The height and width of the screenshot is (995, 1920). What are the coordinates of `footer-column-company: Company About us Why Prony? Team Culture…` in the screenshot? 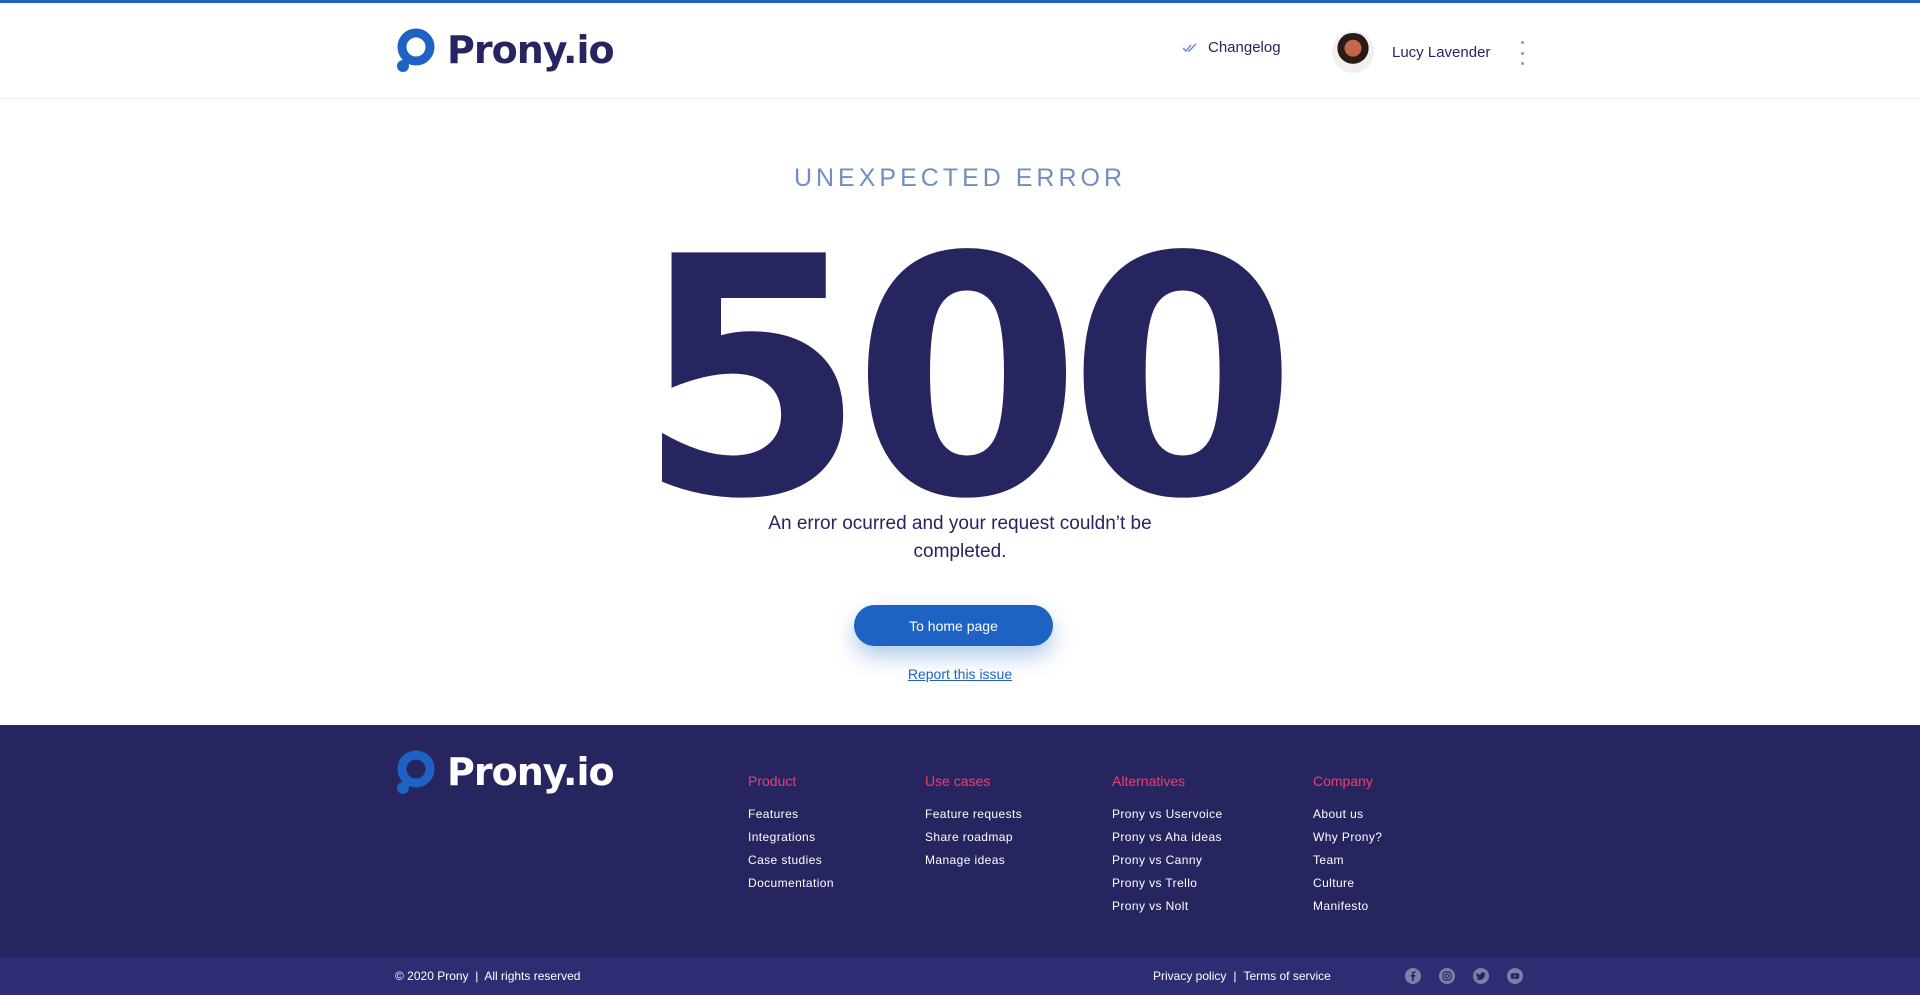 It's located at (1347, 845).